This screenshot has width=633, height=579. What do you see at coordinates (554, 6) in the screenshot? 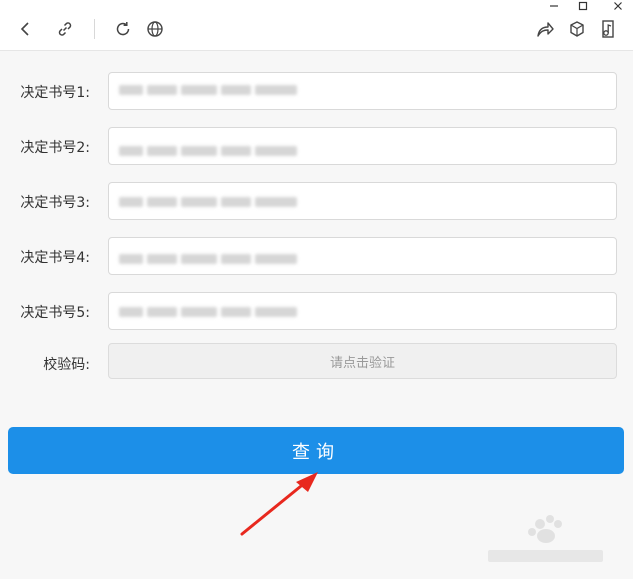
I see `minimize-icon` at bounding box center [554, 6].